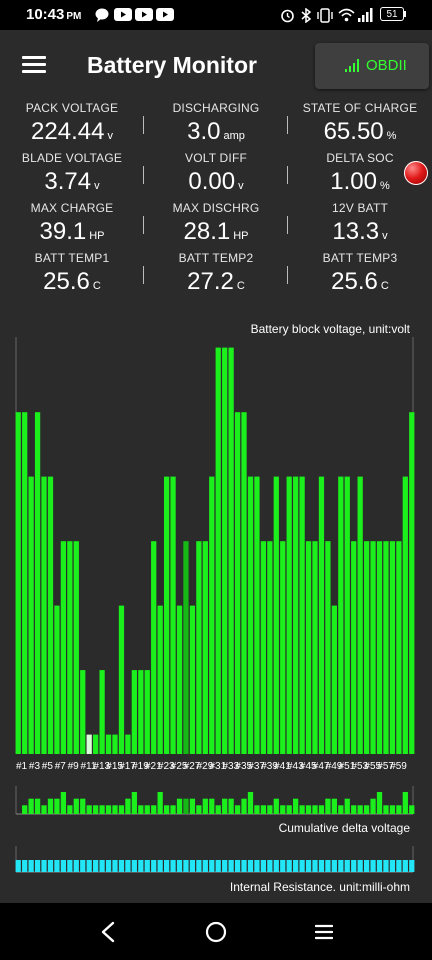  Describe the element at coordinates (405, 14) in the screenshot. I see `battery-tip` at that location.